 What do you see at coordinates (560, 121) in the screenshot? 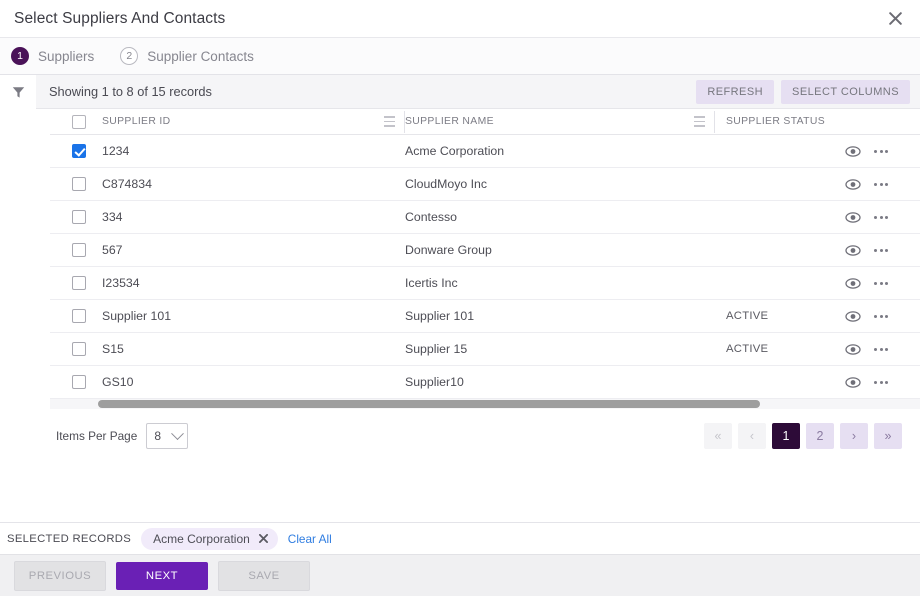
I see `column-header-supplier-name: SUPPLIER NAME` at bounding box center [560, 121].